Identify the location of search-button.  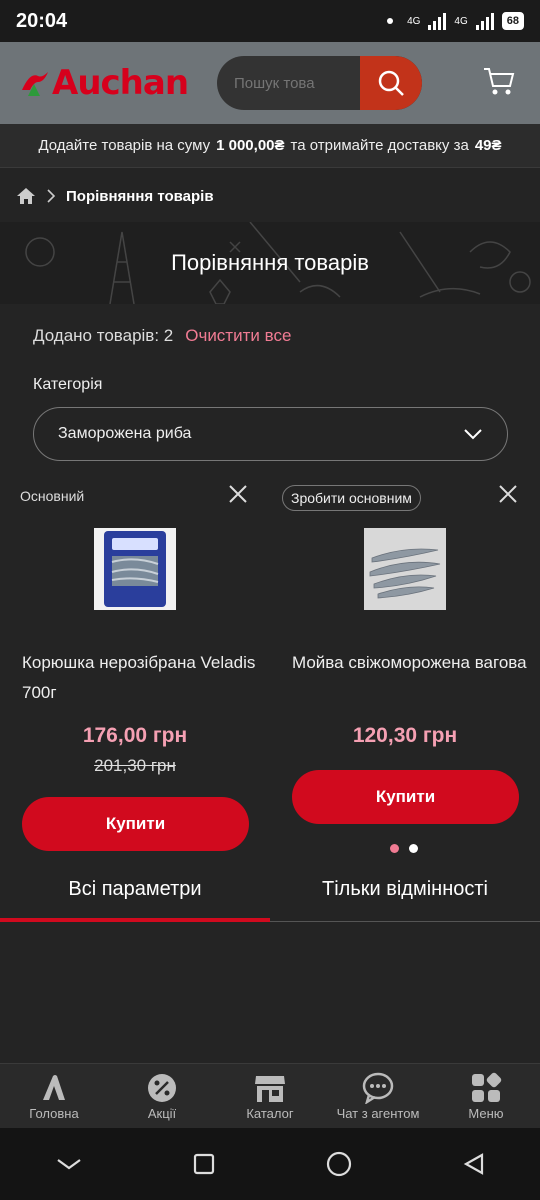
(391, 83).